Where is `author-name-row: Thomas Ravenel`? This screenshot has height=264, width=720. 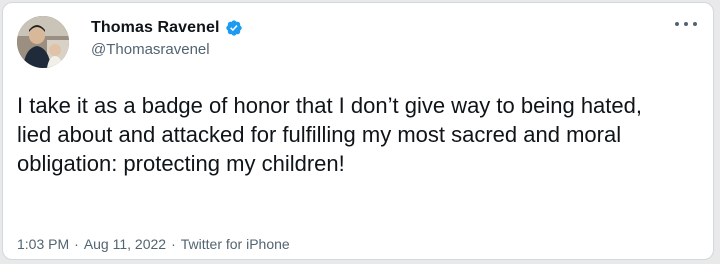 author-name-row: Thomas Ravenel is located at coordinates (167, 28).